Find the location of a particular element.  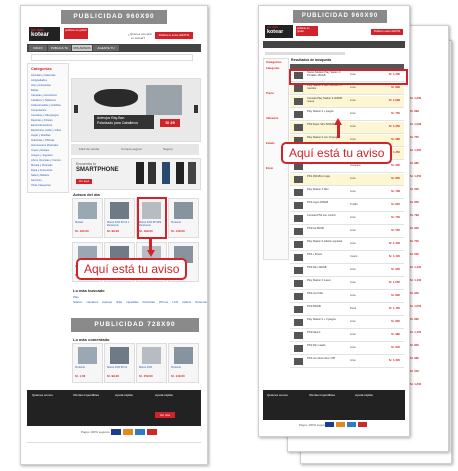

product-card: Marca XOR 88 Kit S/. 99.00 is located at coordinates (119, 363).